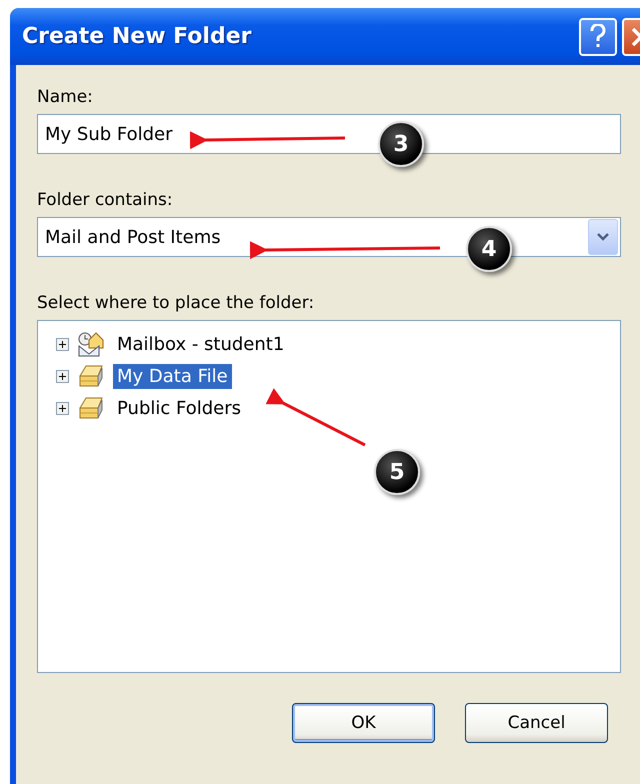  Describe the element at coordinates (176, 303) in the screenshot. I see `tree-label: Select where to place the folder:` at that location.